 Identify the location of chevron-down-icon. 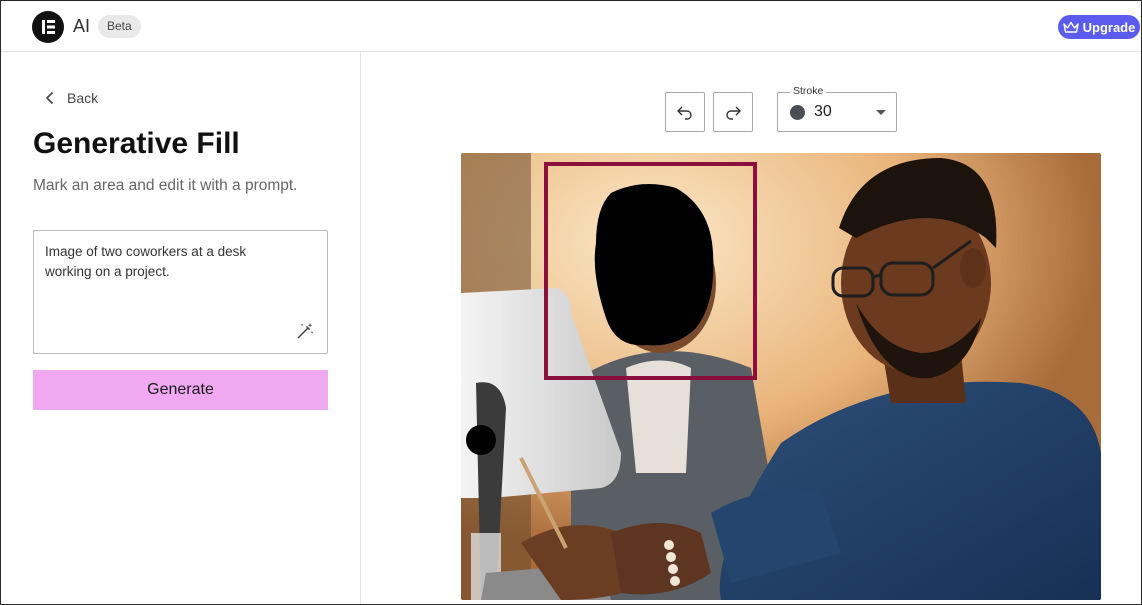
(881, 112).